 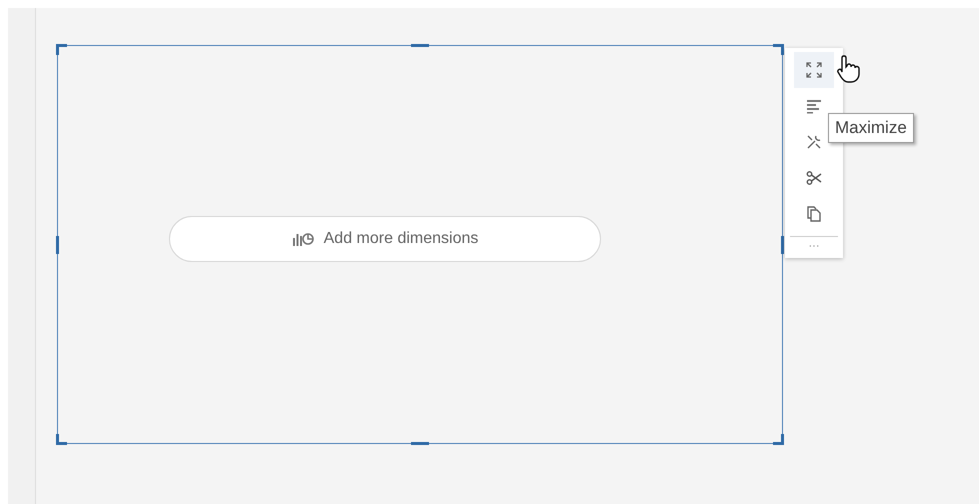 I want to click on scissors-icon, so click(x=814, y=178).